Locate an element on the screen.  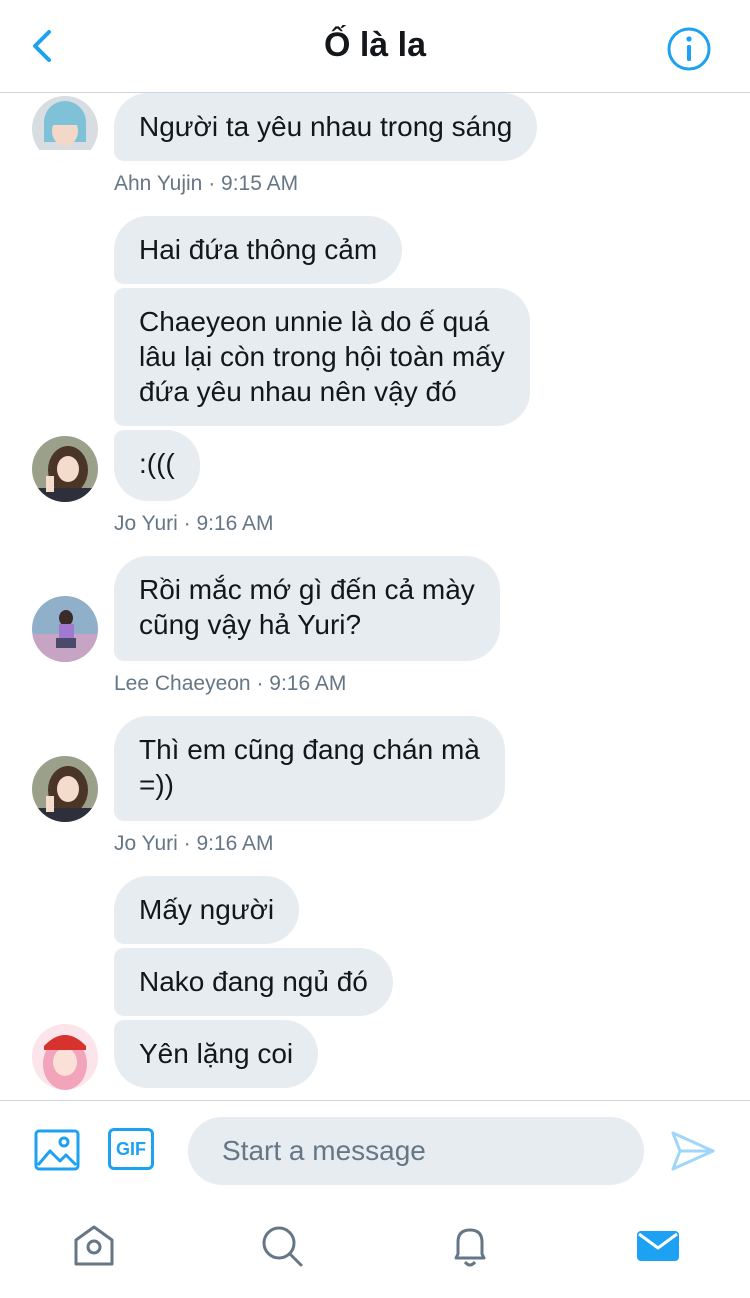
search-icon is located at coordinates (282, 1246).